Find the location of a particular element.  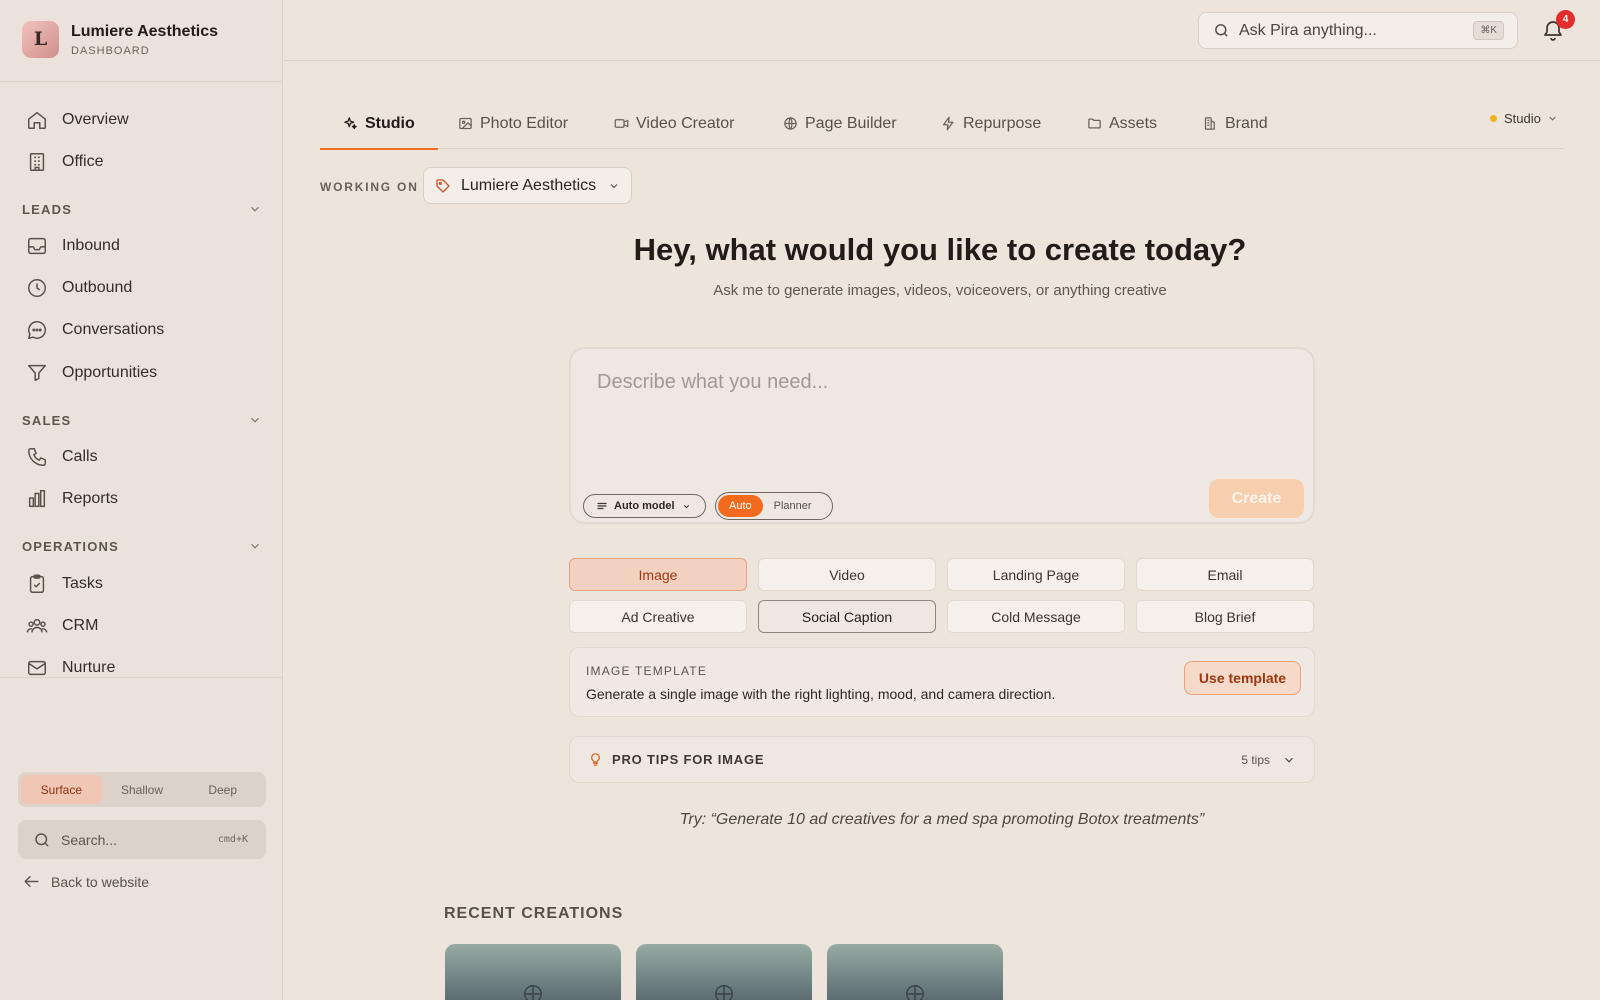

sidebar-item-label: Nurture is located at coordinates (89, 667).